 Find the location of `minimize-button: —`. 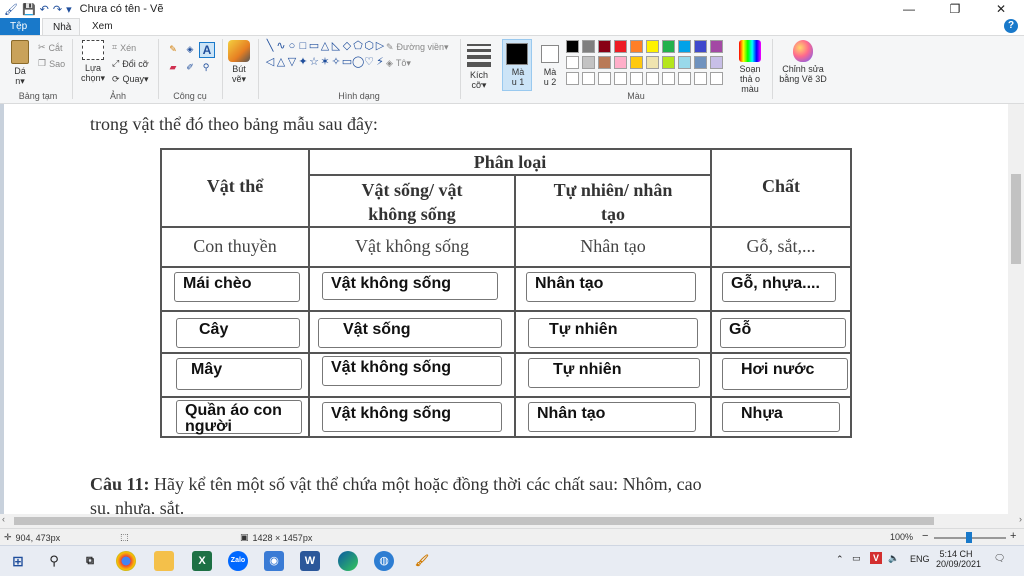

minimize-button: — is located at coordinates (909, 9).